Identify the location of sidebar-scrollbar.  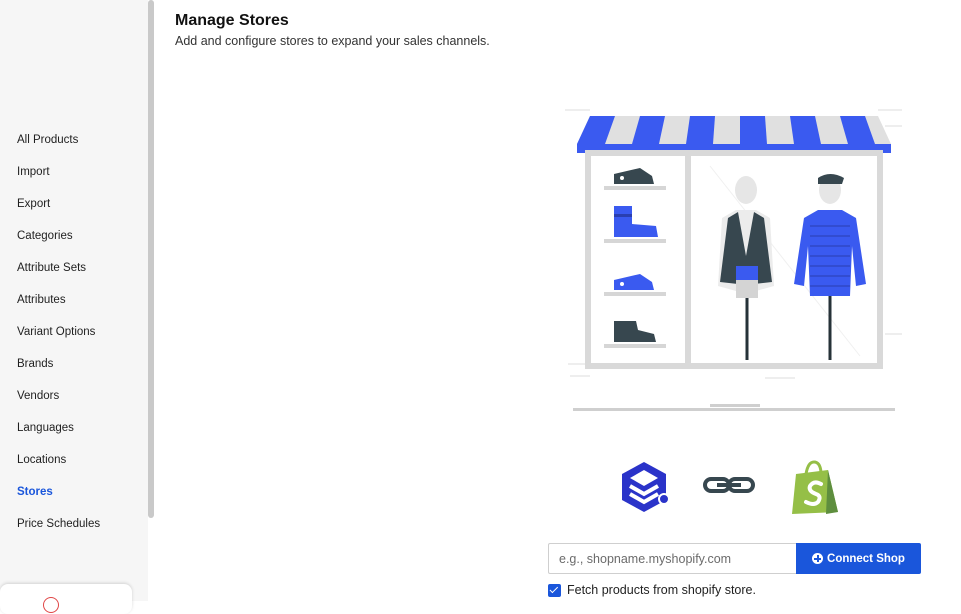
(151, 259).